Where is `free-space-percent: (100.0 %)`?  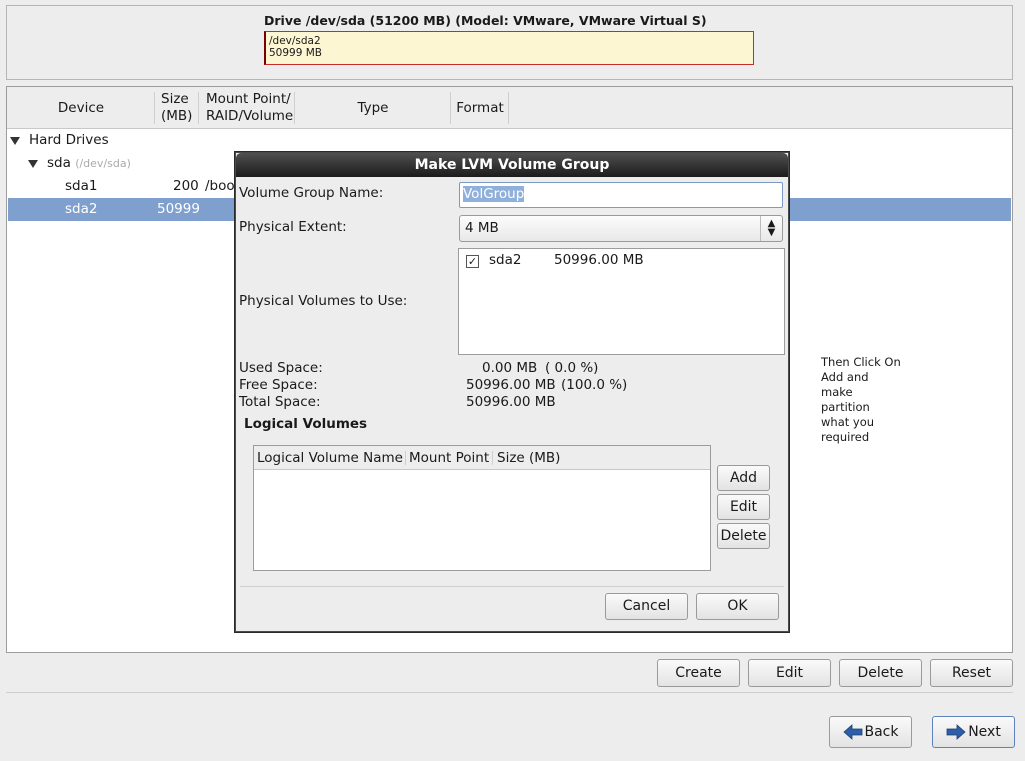
free-space-percent: (100.0 %) is located at coordinates (594, 385).